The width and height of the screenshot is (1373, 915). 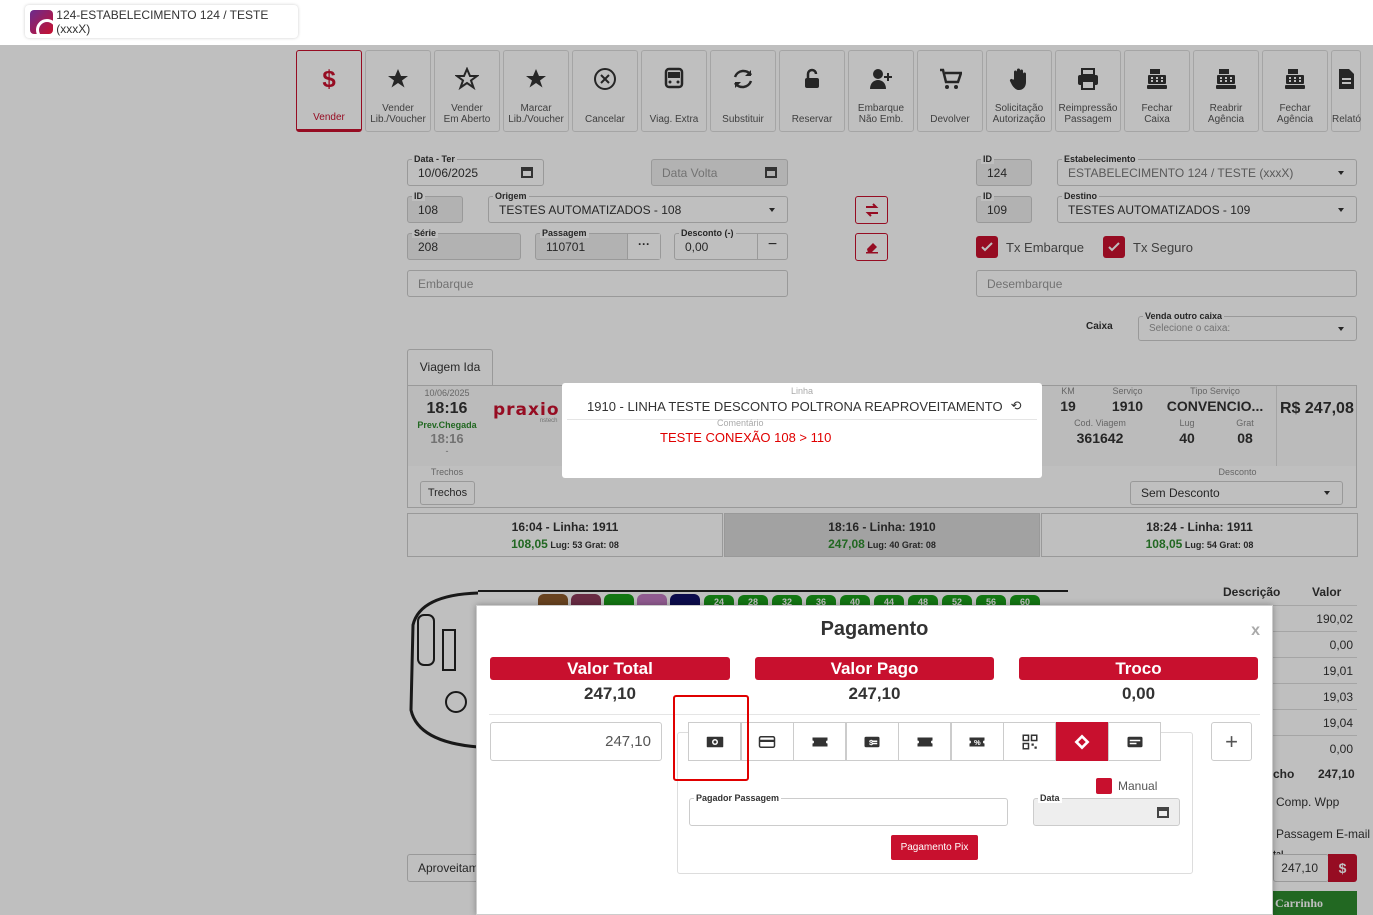 I want to click on valor-total-bar: Valor Total, so click(x=610, y=668).